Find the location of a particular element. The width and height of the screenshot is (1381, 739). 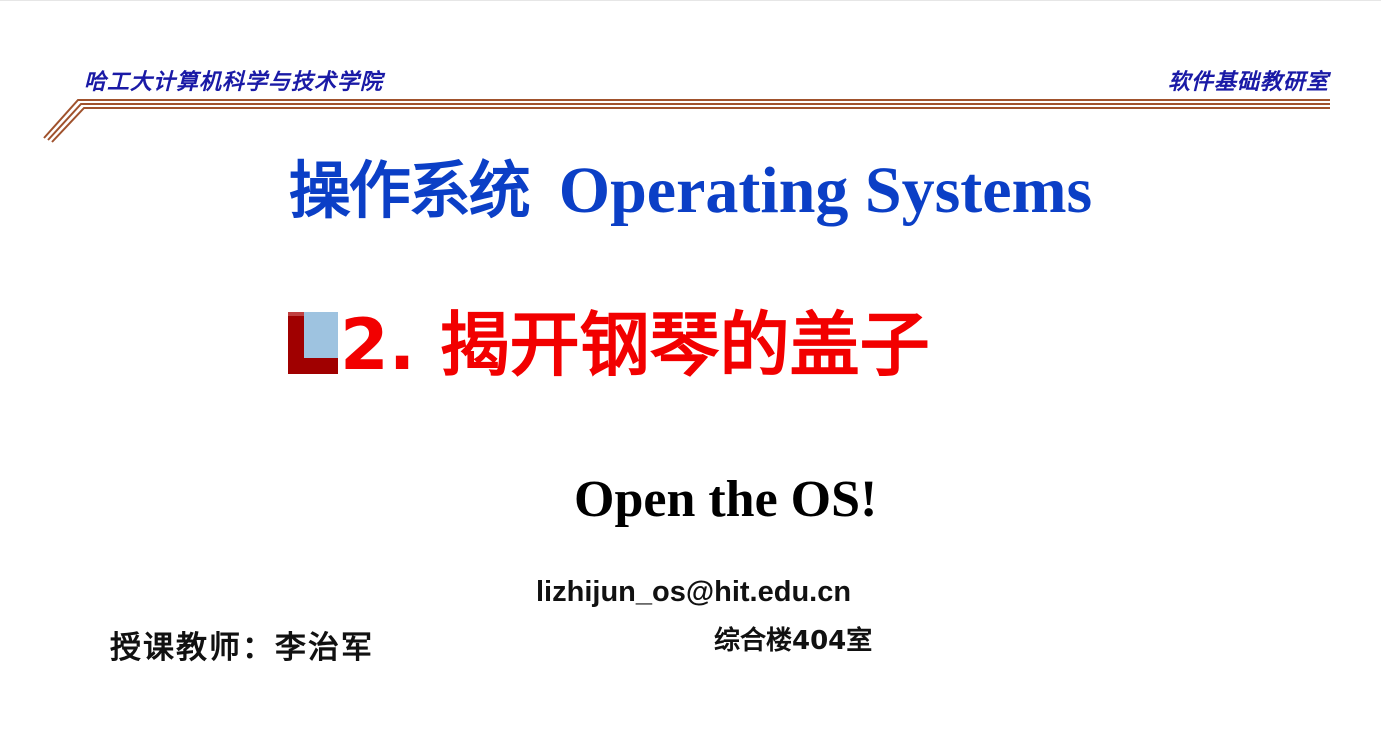

header-rule is located at coordinates (686, 121).